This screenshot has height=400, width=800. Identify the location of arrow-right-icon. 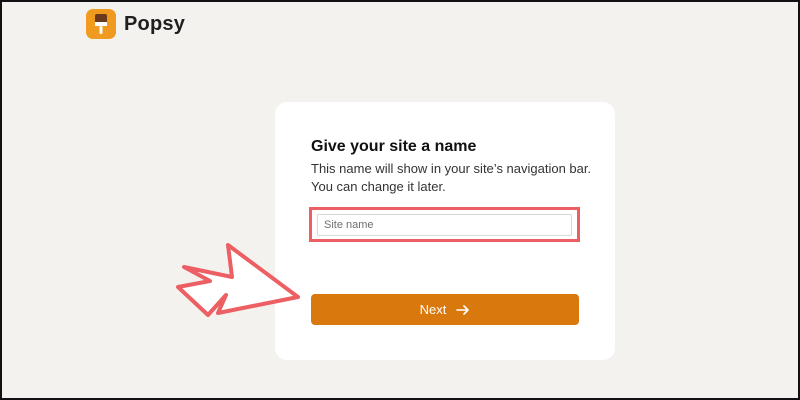
(463, 309).